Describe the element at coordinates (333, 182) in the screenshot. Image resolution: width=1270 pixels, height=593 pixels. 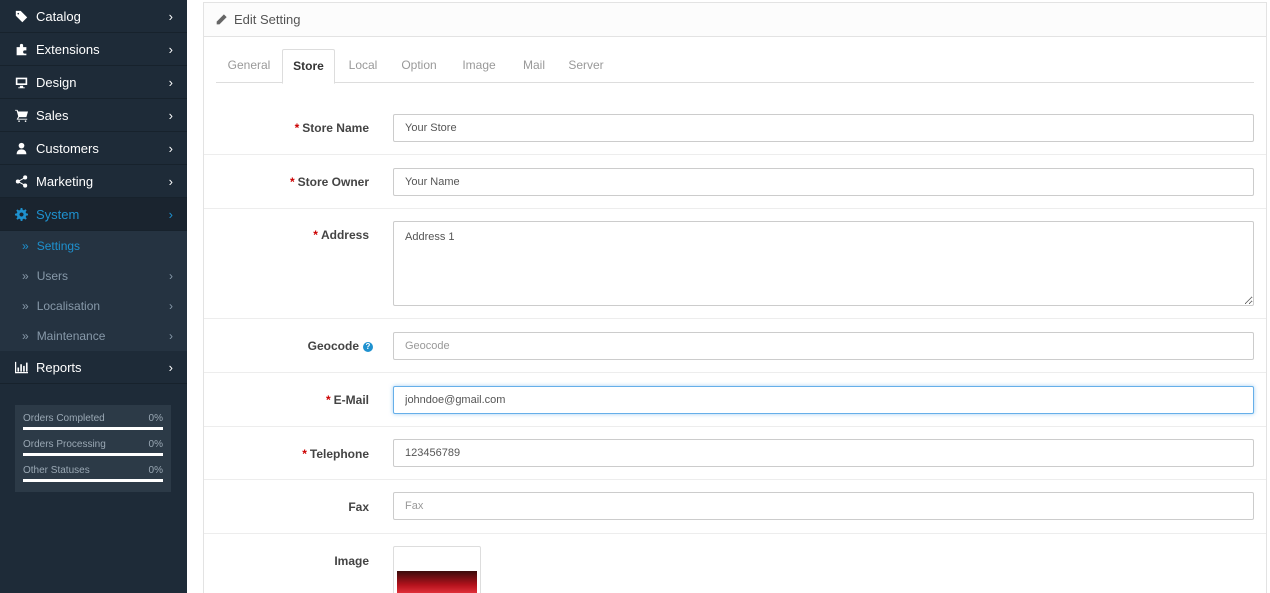
I see `label-text: Store Owner` at that location.